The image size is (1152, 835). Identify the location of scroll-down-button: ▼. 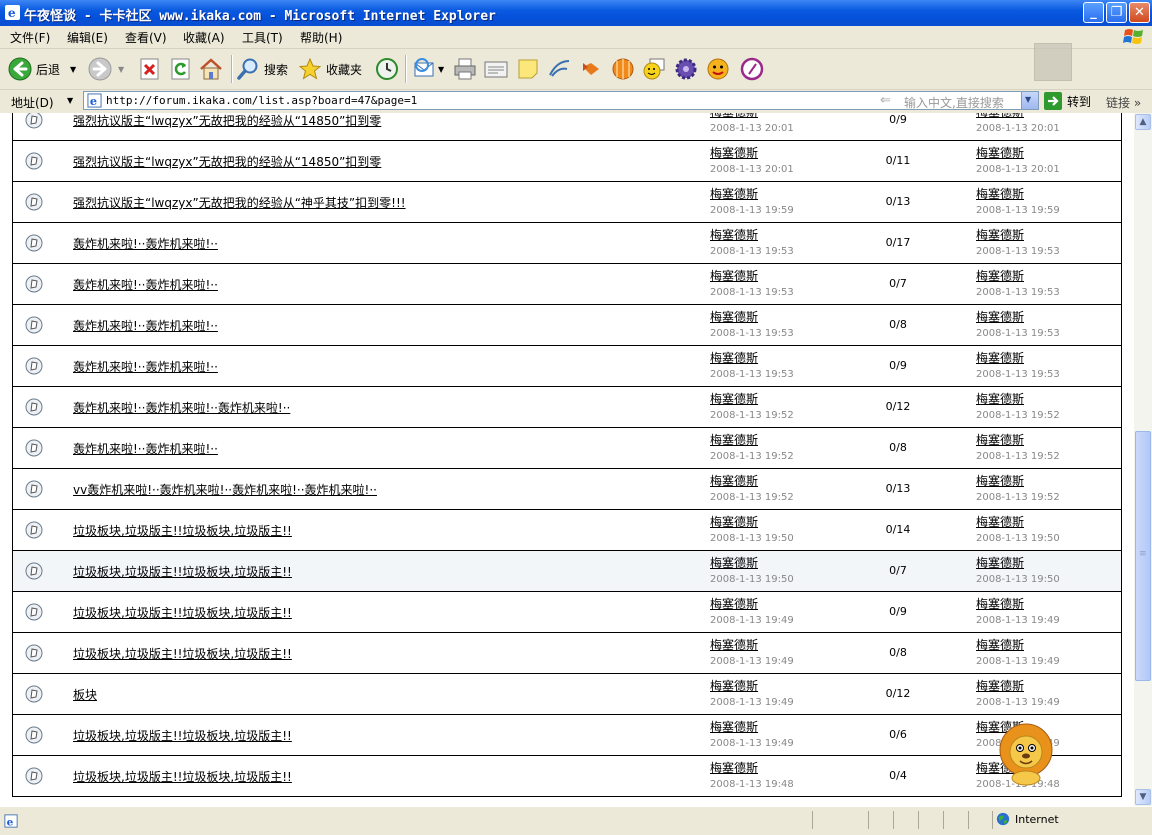
(1143, 797).